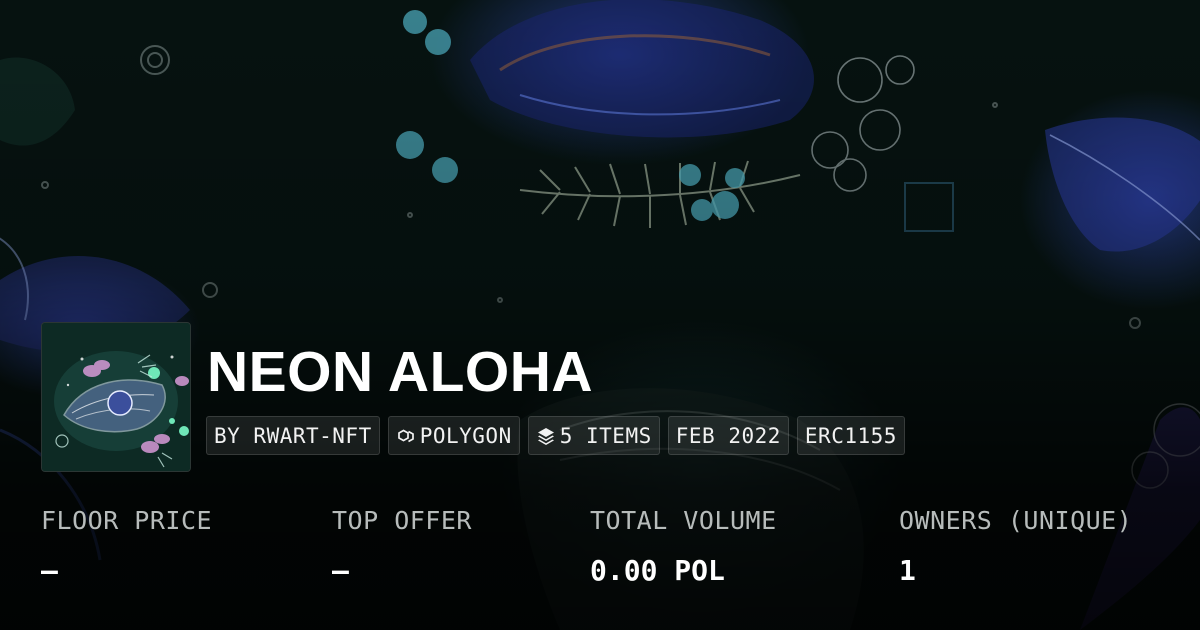 This screenshot has height=630, width=1200. I want to click on polygon-chain-icon, so click(406, 436).